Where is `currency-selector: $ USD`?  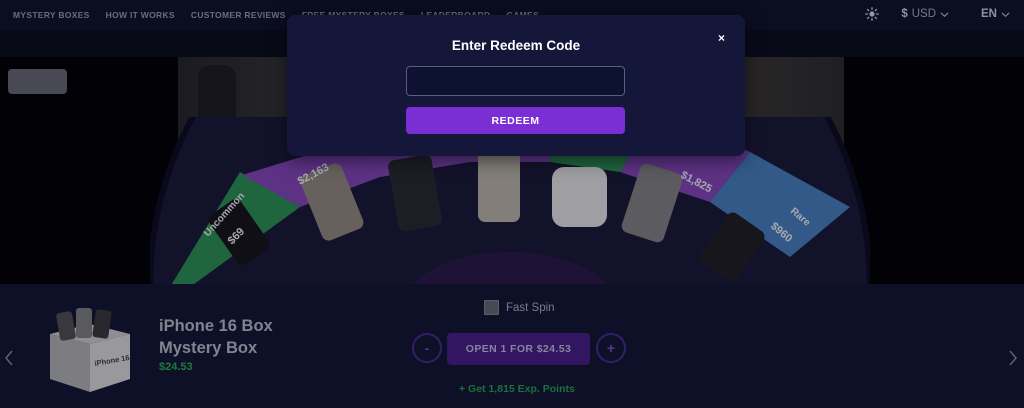
currency-selector: $ USD is located at coordinates (925, 14).